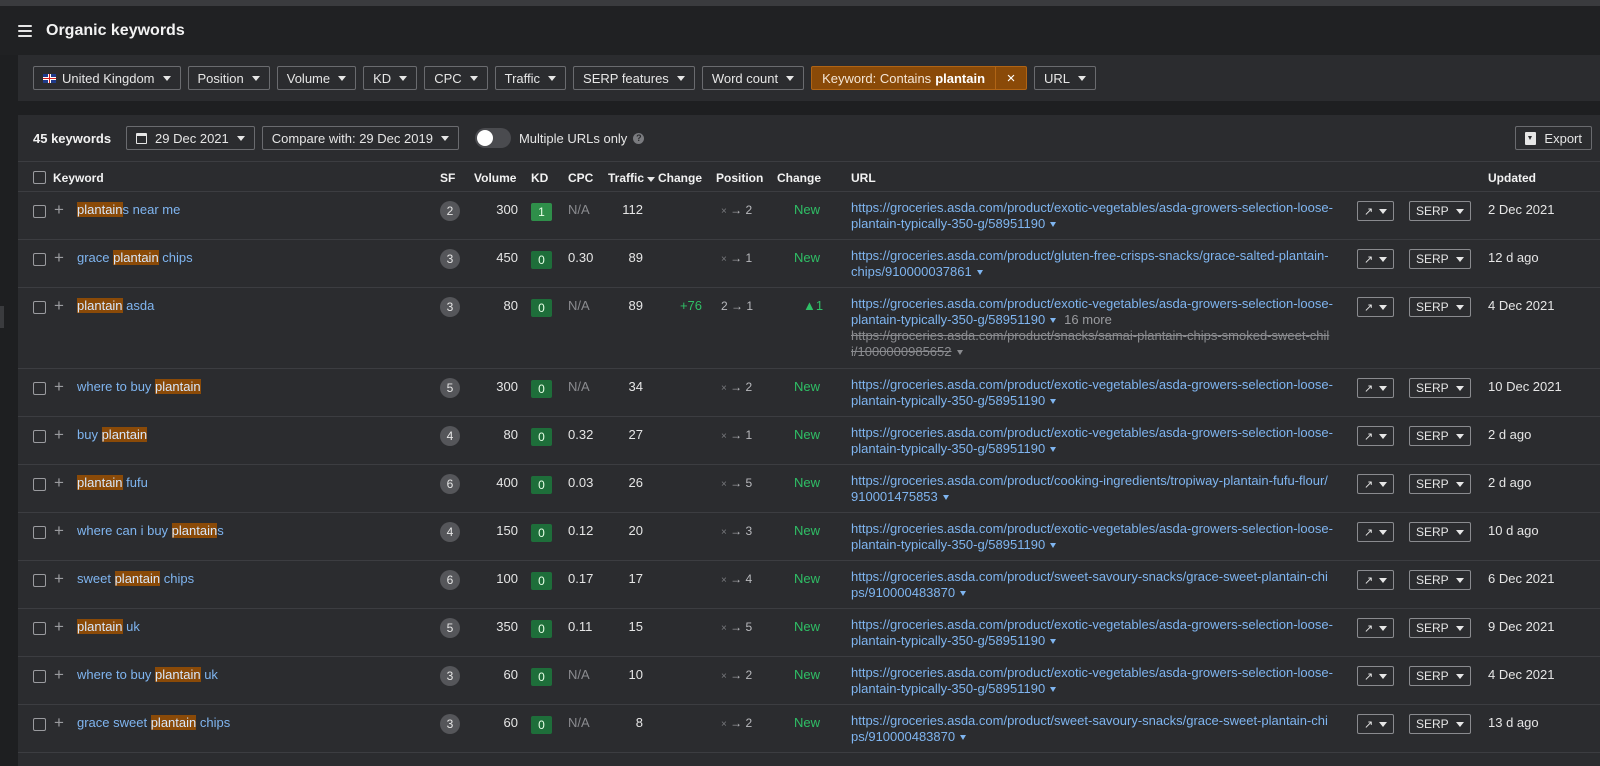  What do you see at coordinates (539, 178) in the screenshot?
I see `col-kd: KD` at bounding box center [539, 178].